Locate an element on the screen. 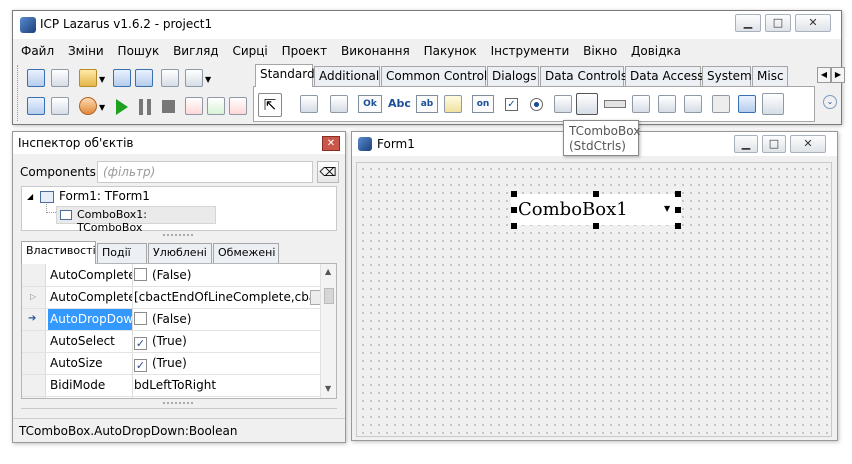 The image size is (852, 464). tab-scroll-left-icon: ◀ is located at coordinates (824, 75).